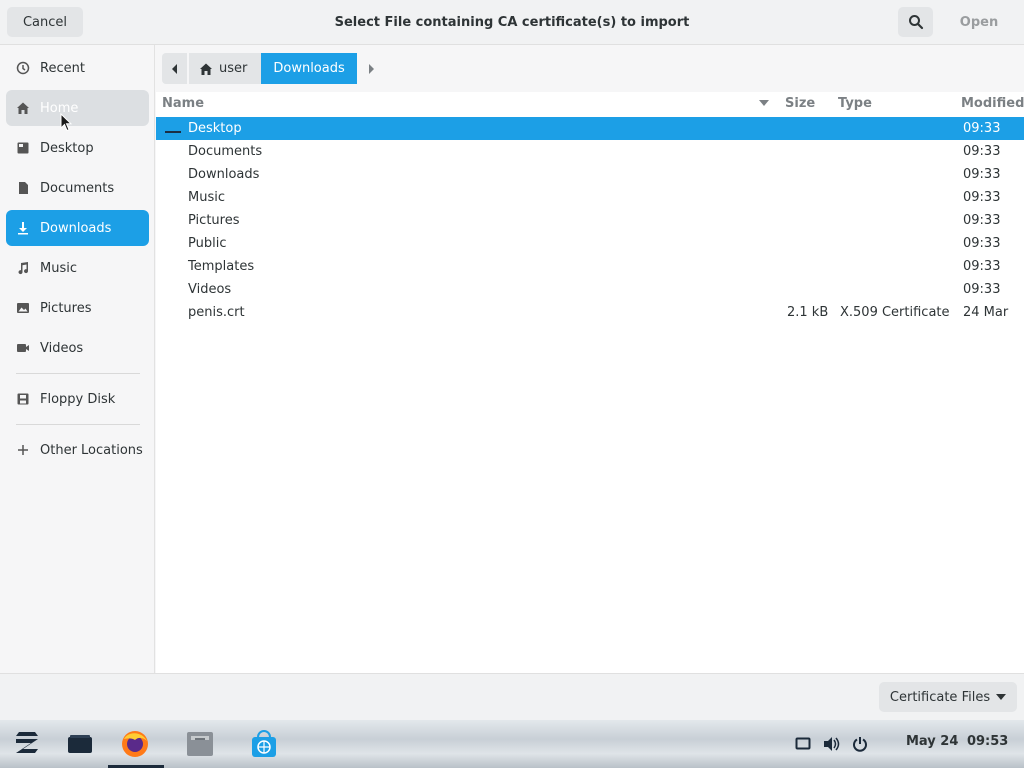 This screenshot has height=768, width=1024. I want to click on file-row: Public 09:33, so click(590, 243).